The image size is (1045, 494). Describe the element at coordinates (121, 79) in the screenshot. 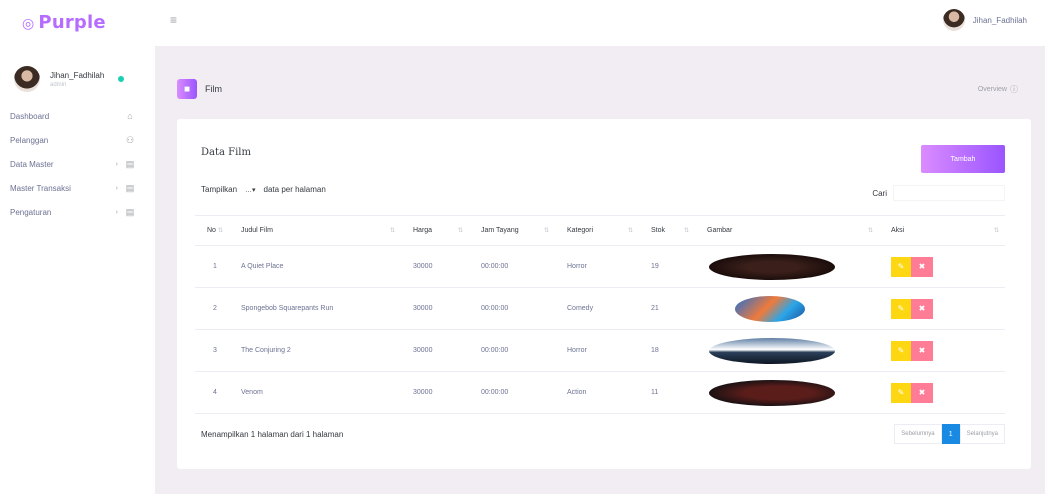

I see `online-status-icon` at that location.